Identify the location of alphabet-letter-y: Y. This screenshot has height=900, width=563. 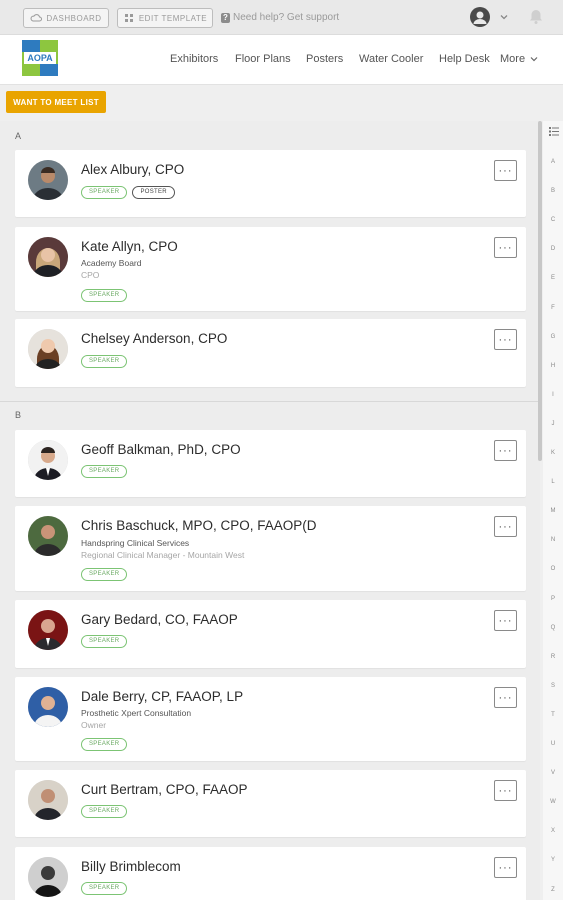
(553, 860).